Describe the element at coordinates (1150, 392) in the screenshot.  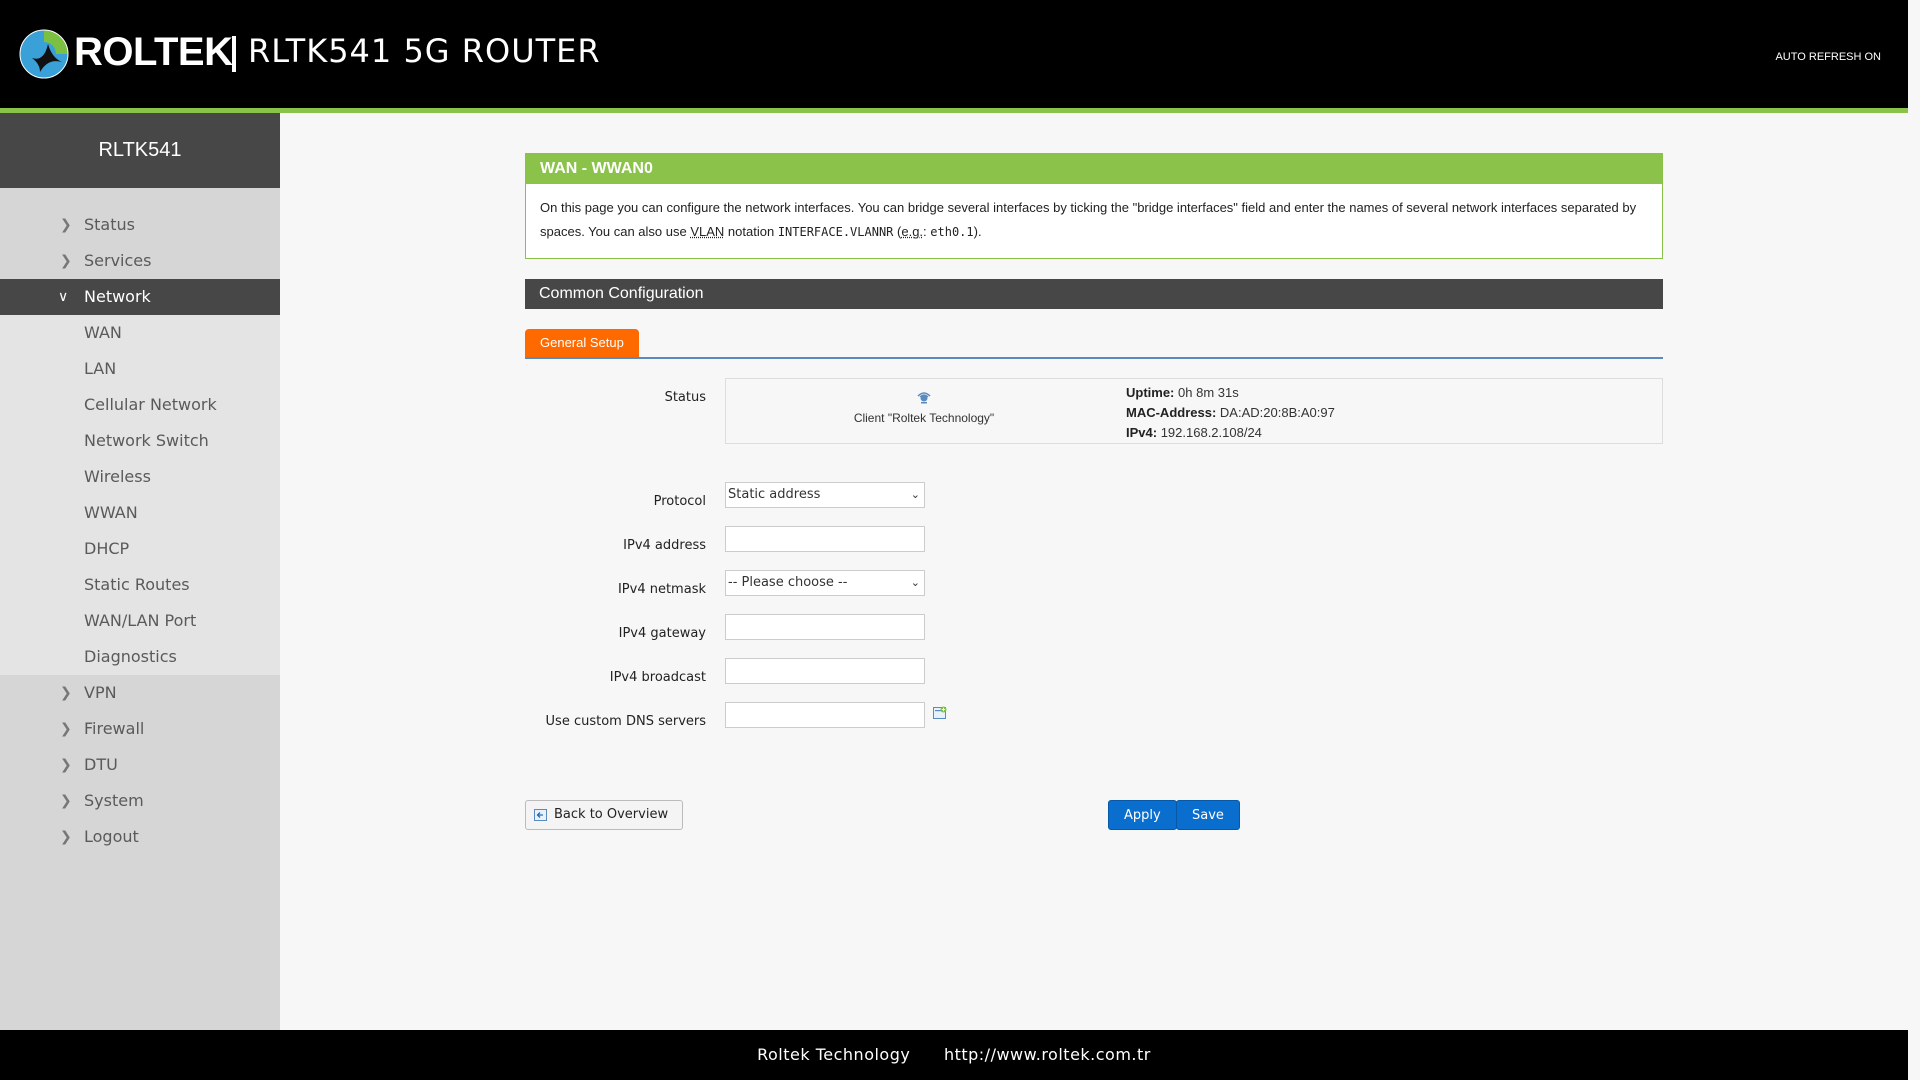
I see `uptime-label: Uptime:` at that location.